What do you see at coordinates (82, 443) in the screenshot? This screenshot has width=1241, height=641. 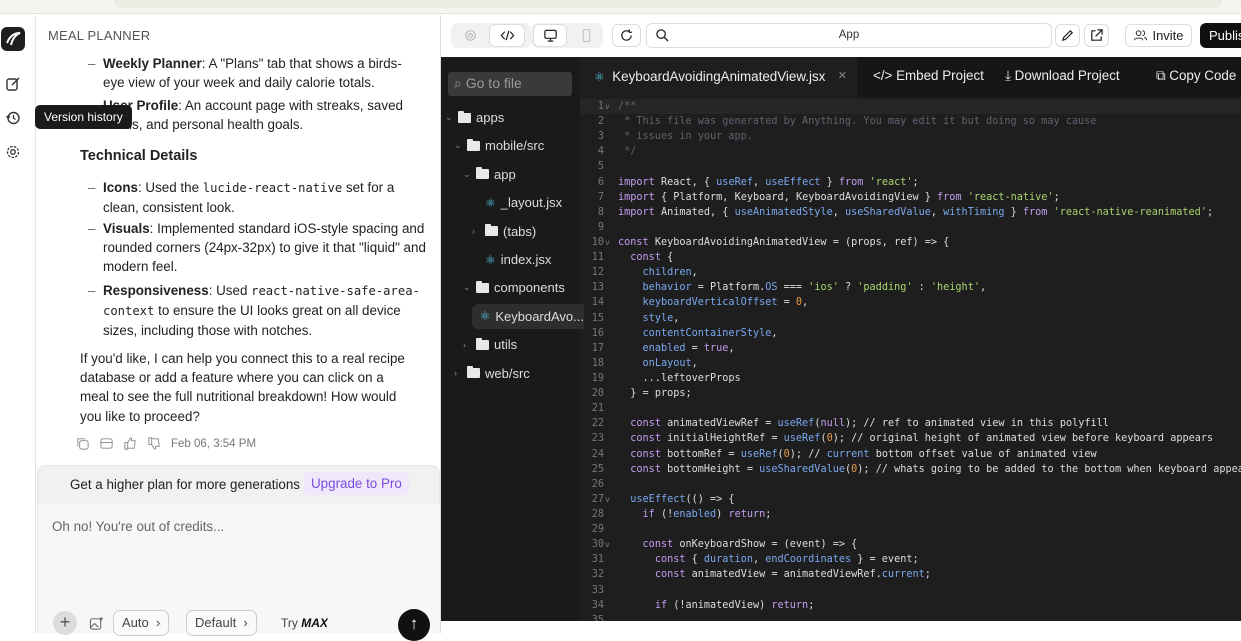 I see `copy-icon` at bounding box center [82, 443].